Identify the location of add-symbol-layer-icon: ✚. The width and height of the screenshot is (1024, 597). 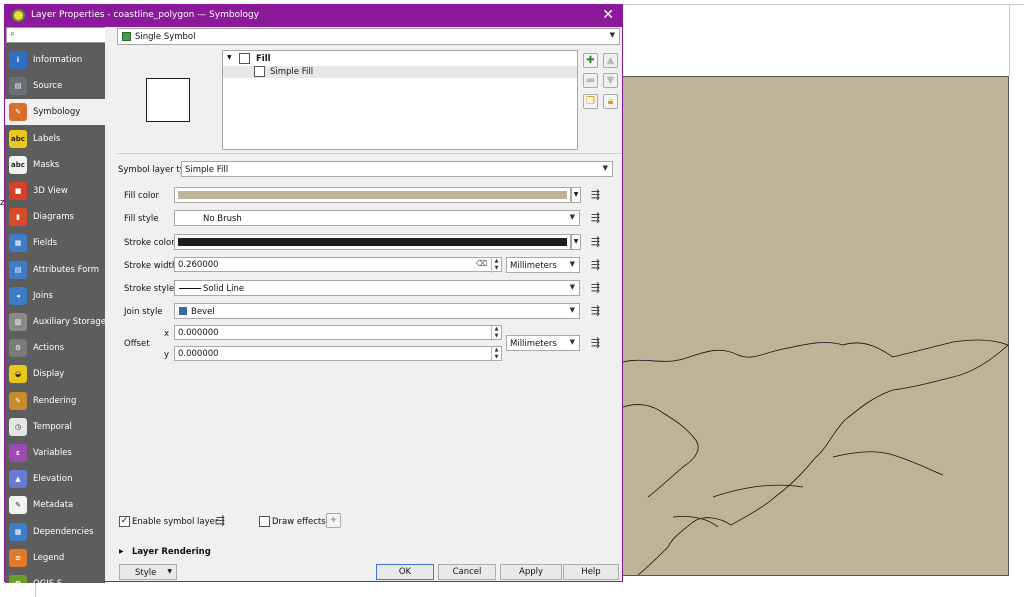
(590, 60).